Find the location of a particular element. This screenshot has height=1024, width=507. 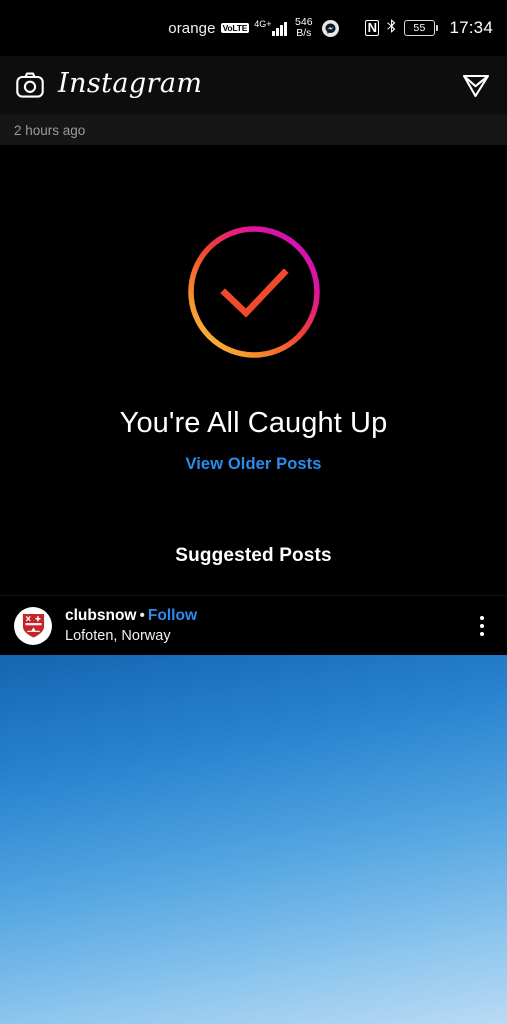

follow-button: Follow is located at coordinates (172, 615).